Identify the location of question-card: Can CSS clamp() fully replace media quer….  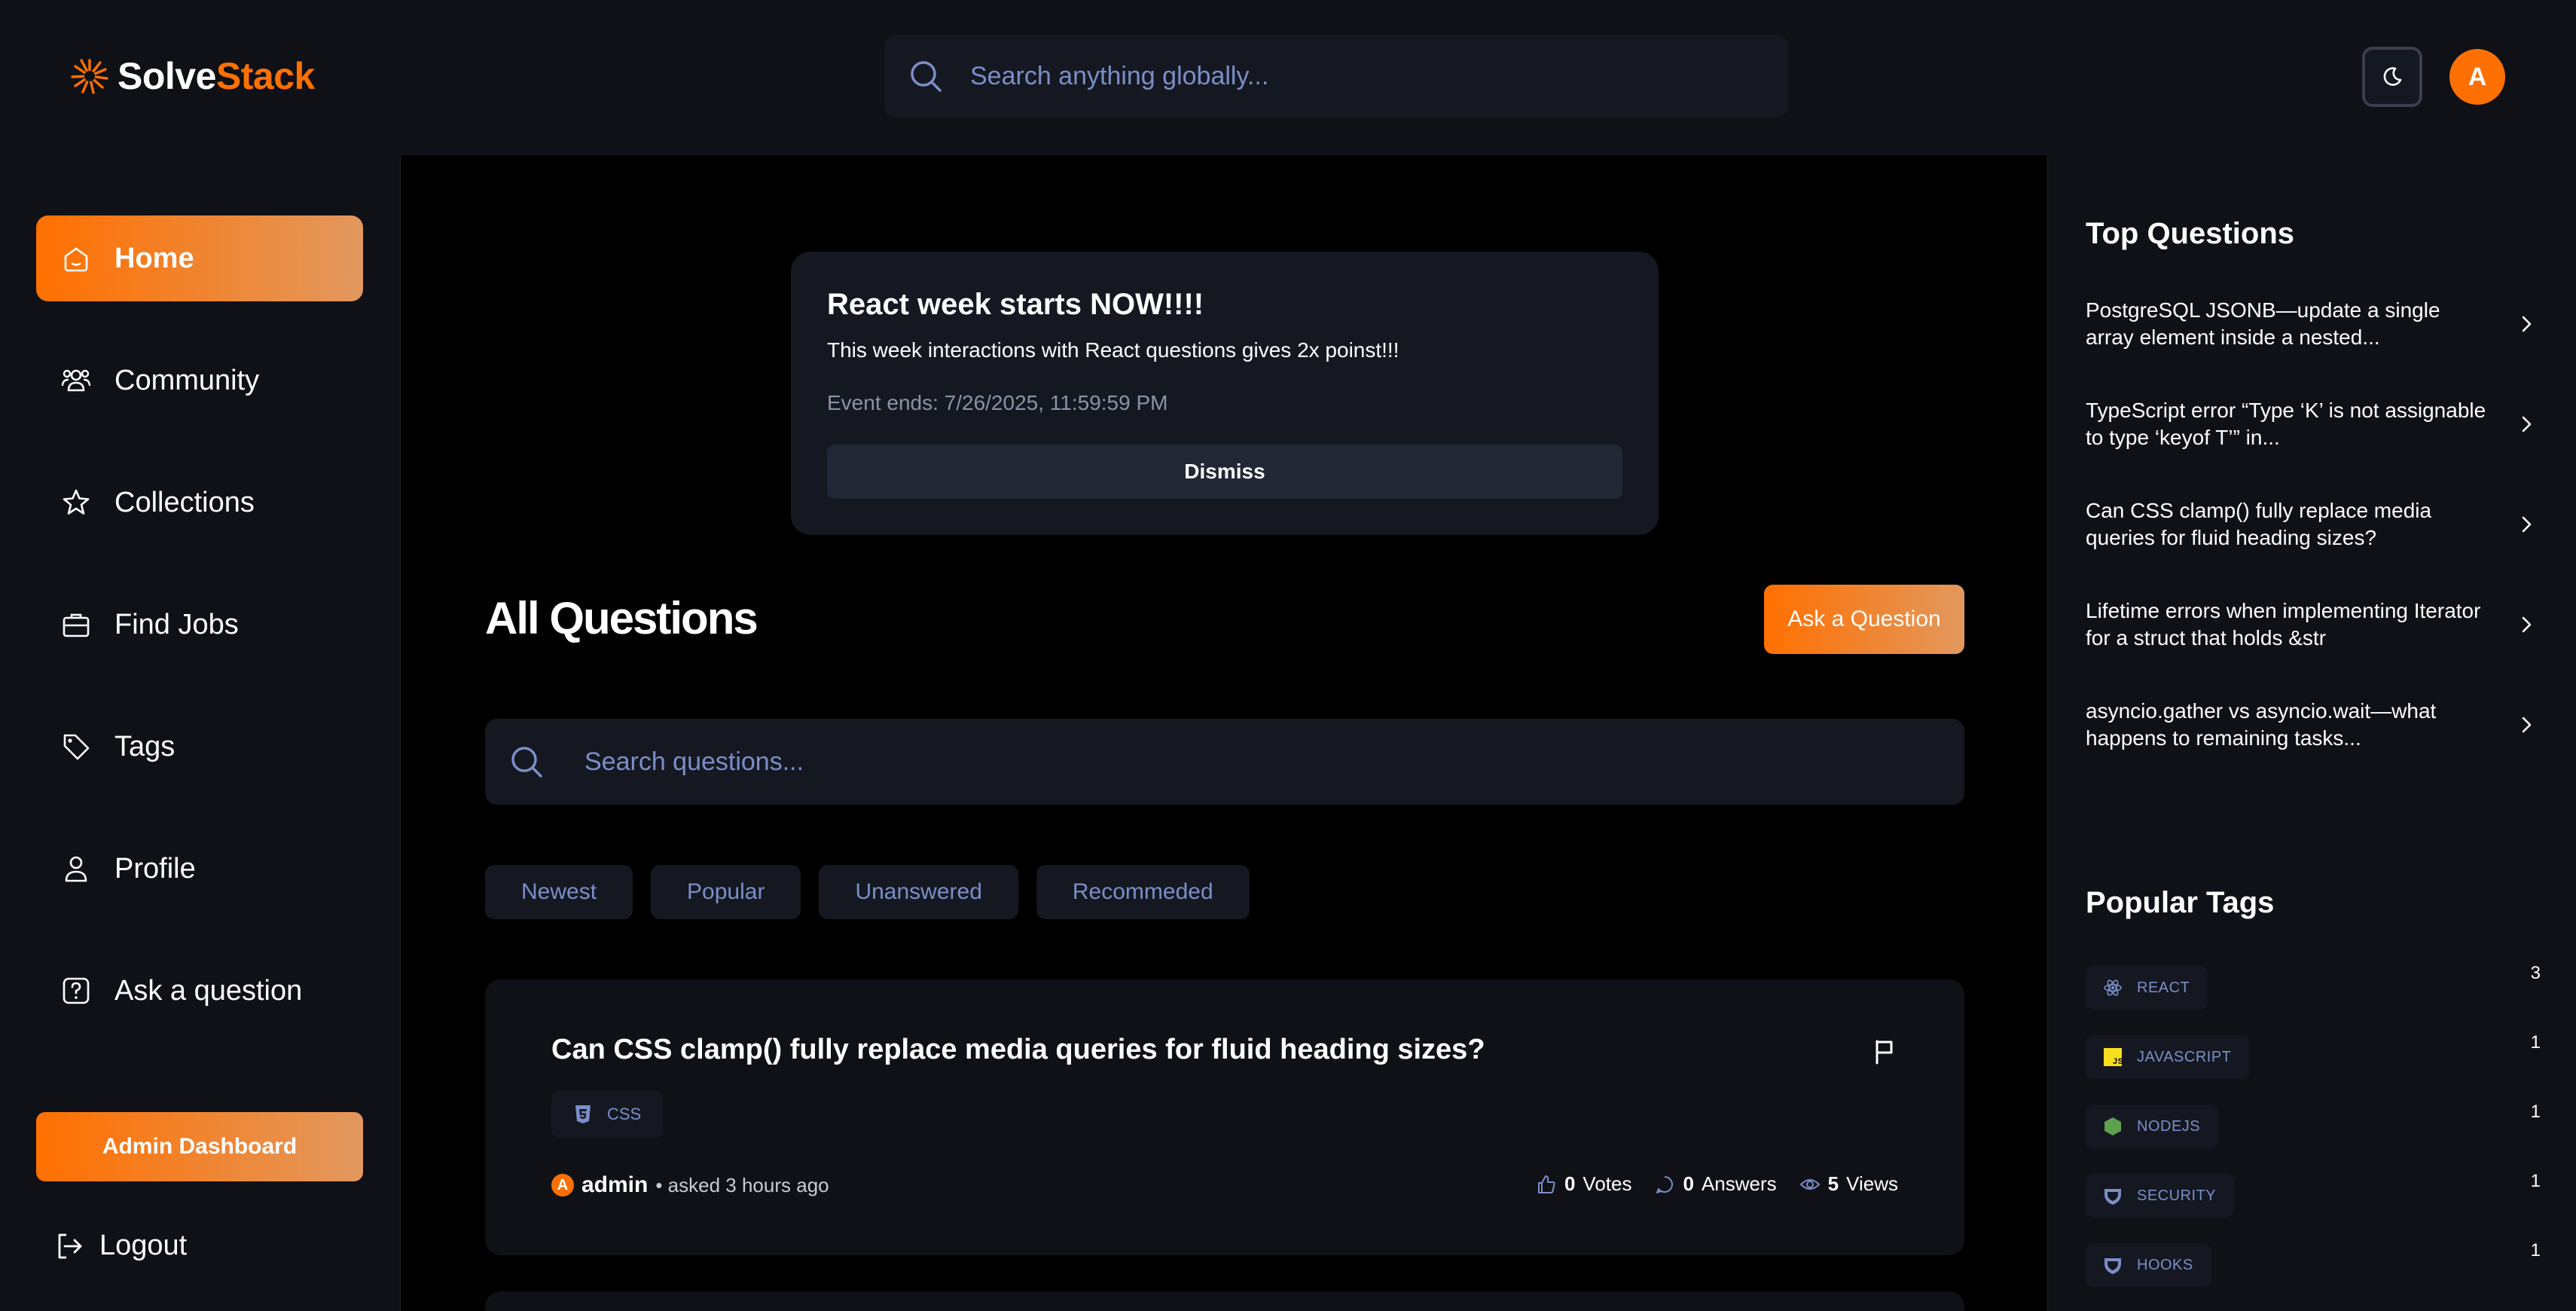
(1225, 1117).